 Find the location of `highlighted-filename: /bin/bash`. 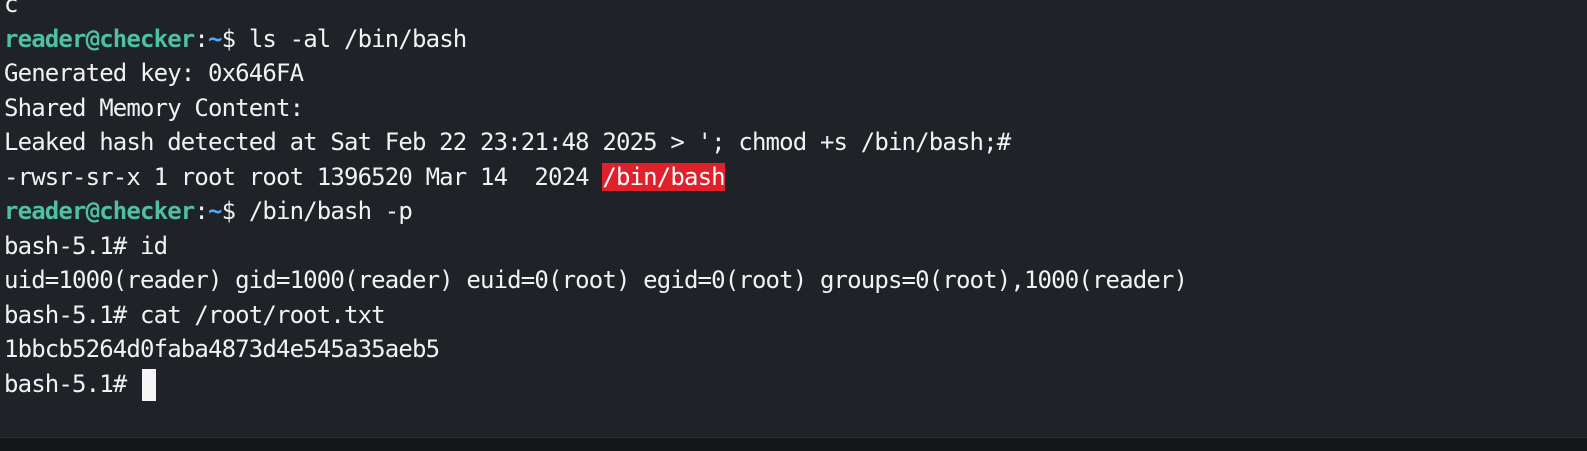

highlighted-filename: /bin/bash is located at coordinates (664, 176).